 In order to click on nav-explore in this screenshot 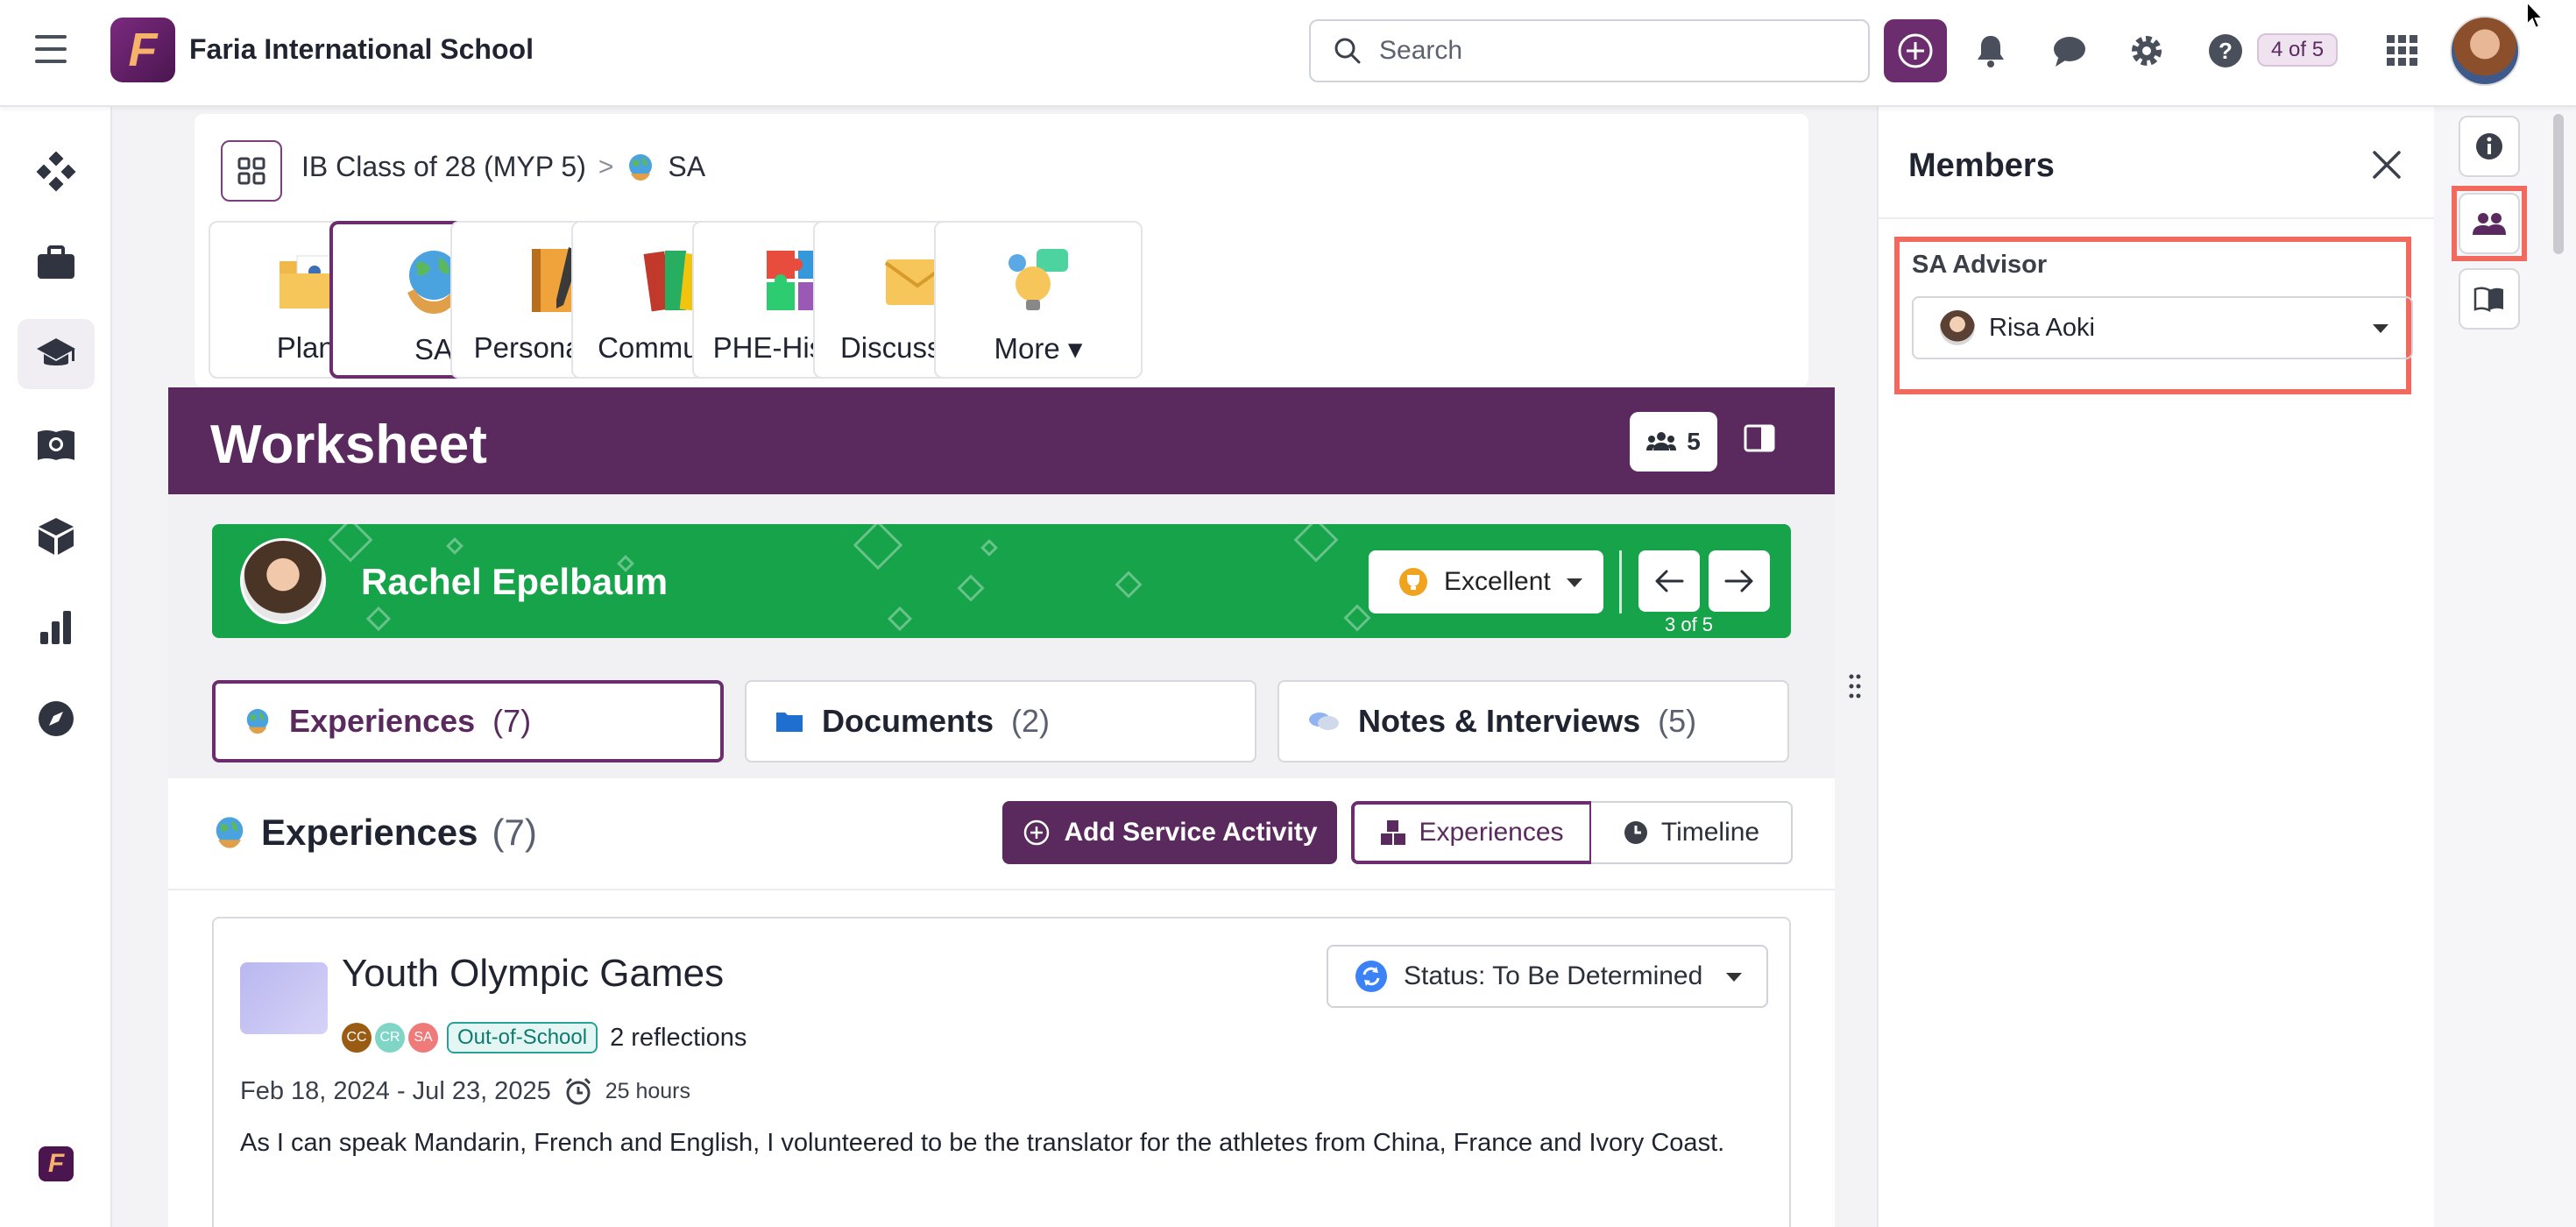, I will do `click(56, 719)`.